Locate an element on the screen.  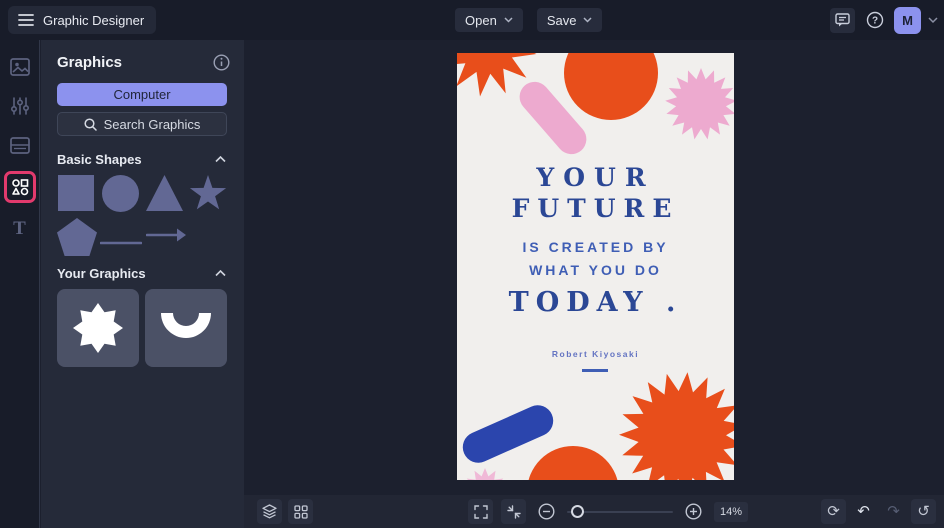
shape-arrow is located at coordinates (165, 236).